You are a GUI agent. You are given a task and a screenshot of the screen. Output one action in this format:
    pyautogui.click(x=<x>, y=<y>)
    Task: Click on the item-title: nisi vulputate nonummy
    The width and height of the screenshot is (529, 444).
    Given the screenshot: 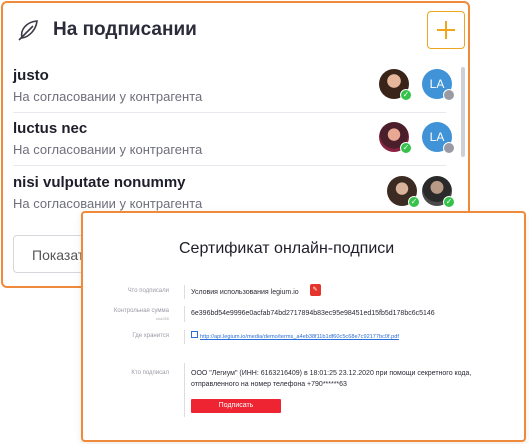 What is the action you would take?
    pyautogui.click(x=99, y=182)
    